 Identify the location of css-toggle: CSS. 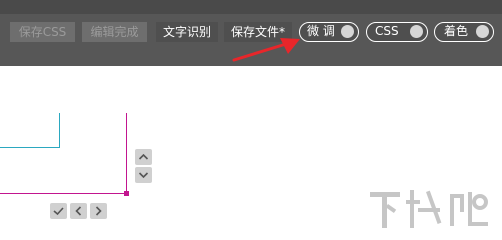
(397, 32).